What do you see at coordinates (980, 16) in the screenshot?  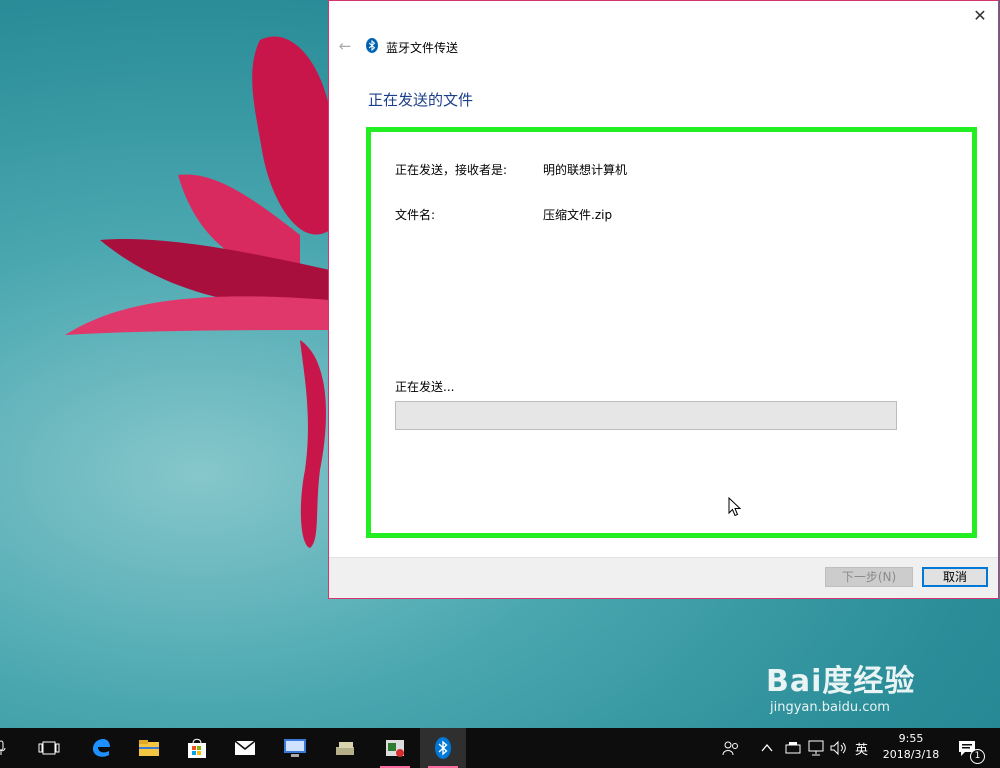 I see `close-button: ✕` at bounding box center [980, 16].